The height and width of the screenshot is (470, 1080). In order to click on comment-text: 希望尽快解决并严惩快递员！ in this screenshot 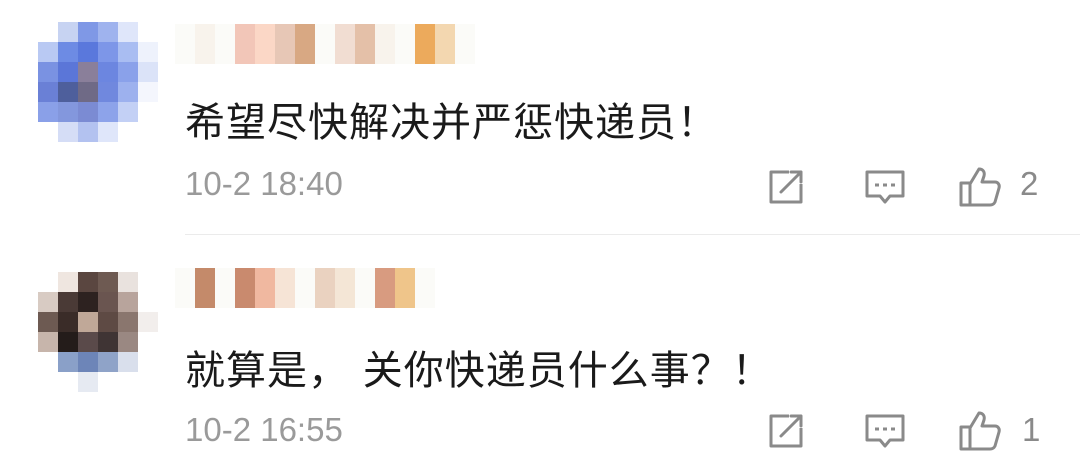, I will do `click(451, 123)`.